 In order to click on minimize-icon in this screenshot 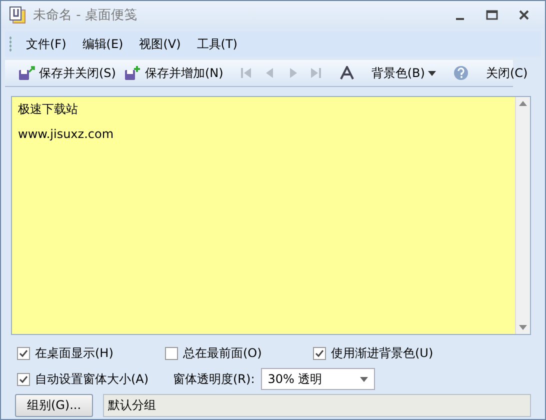, I will do `click(460, 19)`.